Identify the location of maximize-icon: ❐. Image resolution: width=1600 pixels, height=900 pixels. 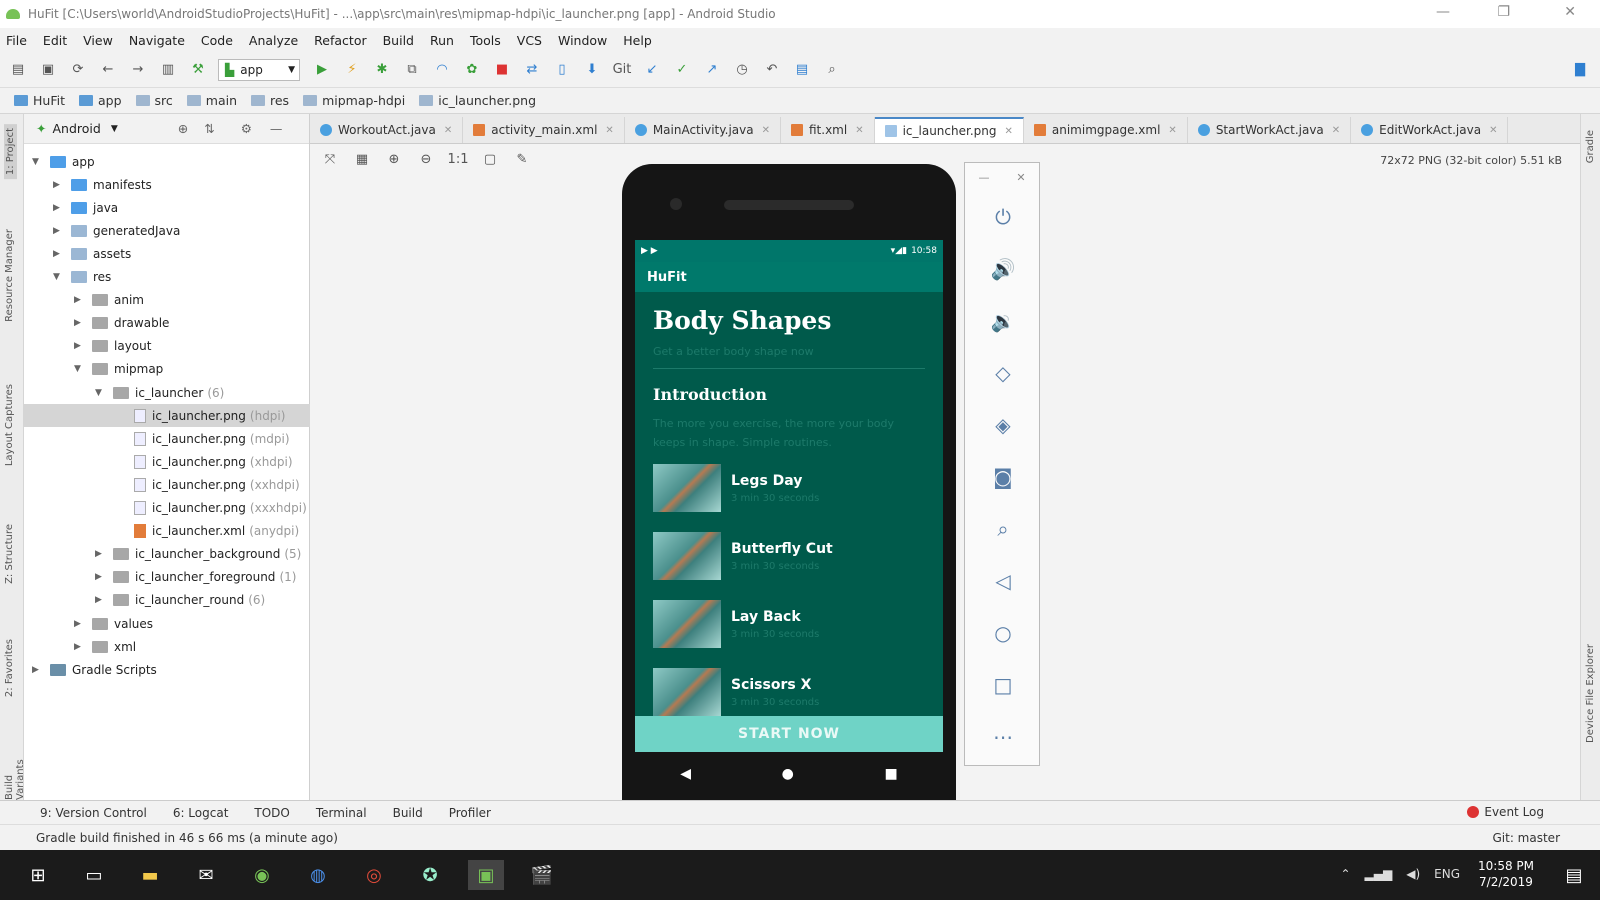
(1503, 12).